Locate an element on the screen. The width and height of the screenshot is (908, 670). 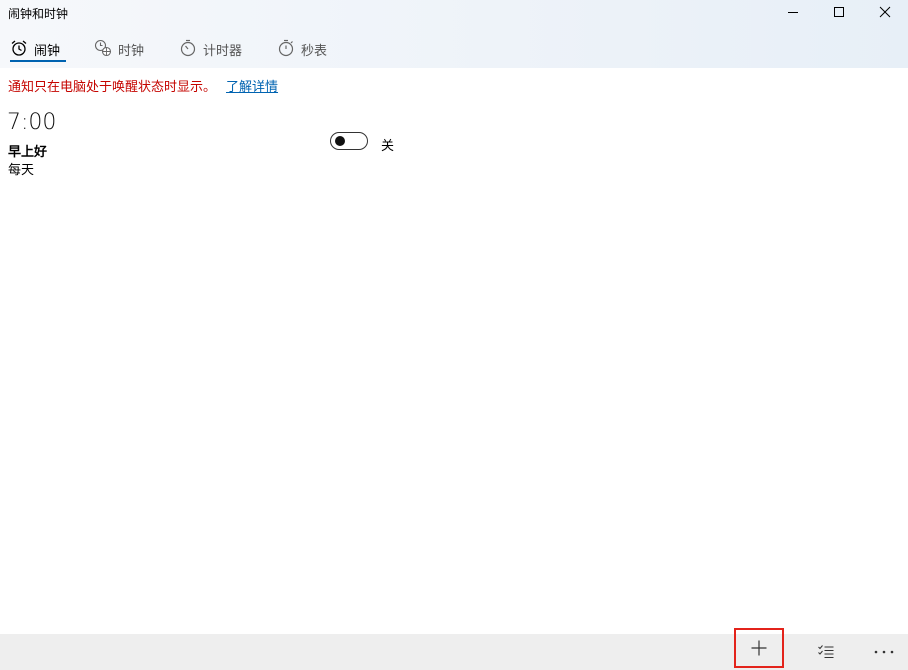
tab-timer: 计时器 is located at coordinates (210, 51).